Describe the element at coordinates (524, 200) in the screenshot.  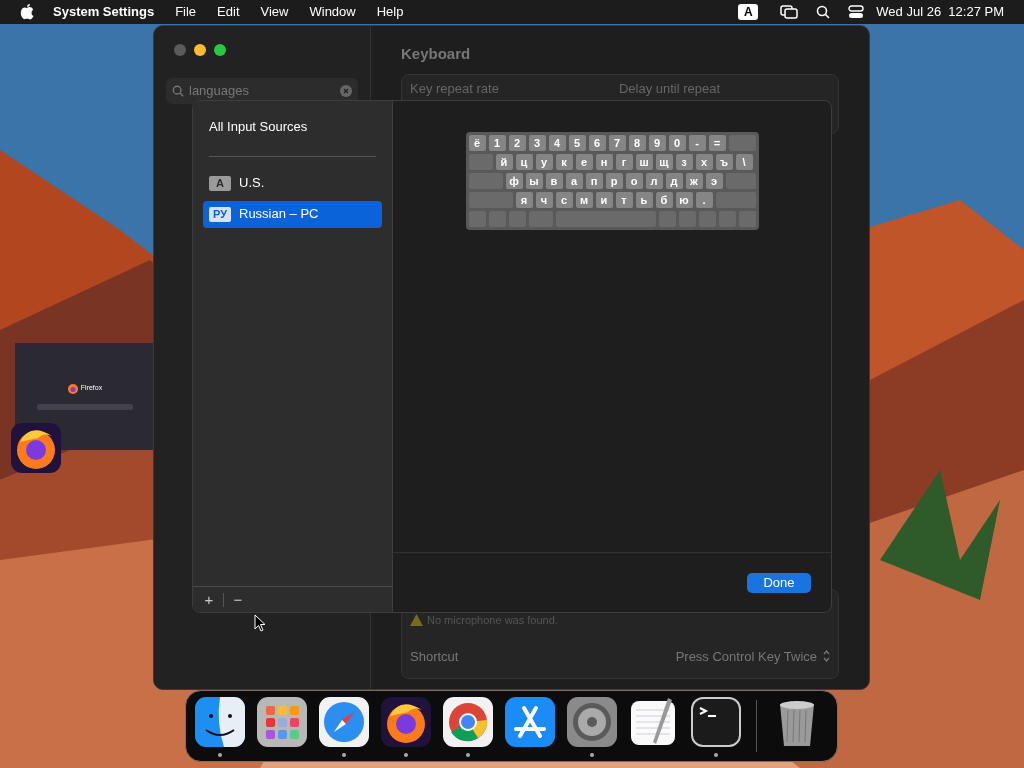
I see `keyboard-key: я` at that location.